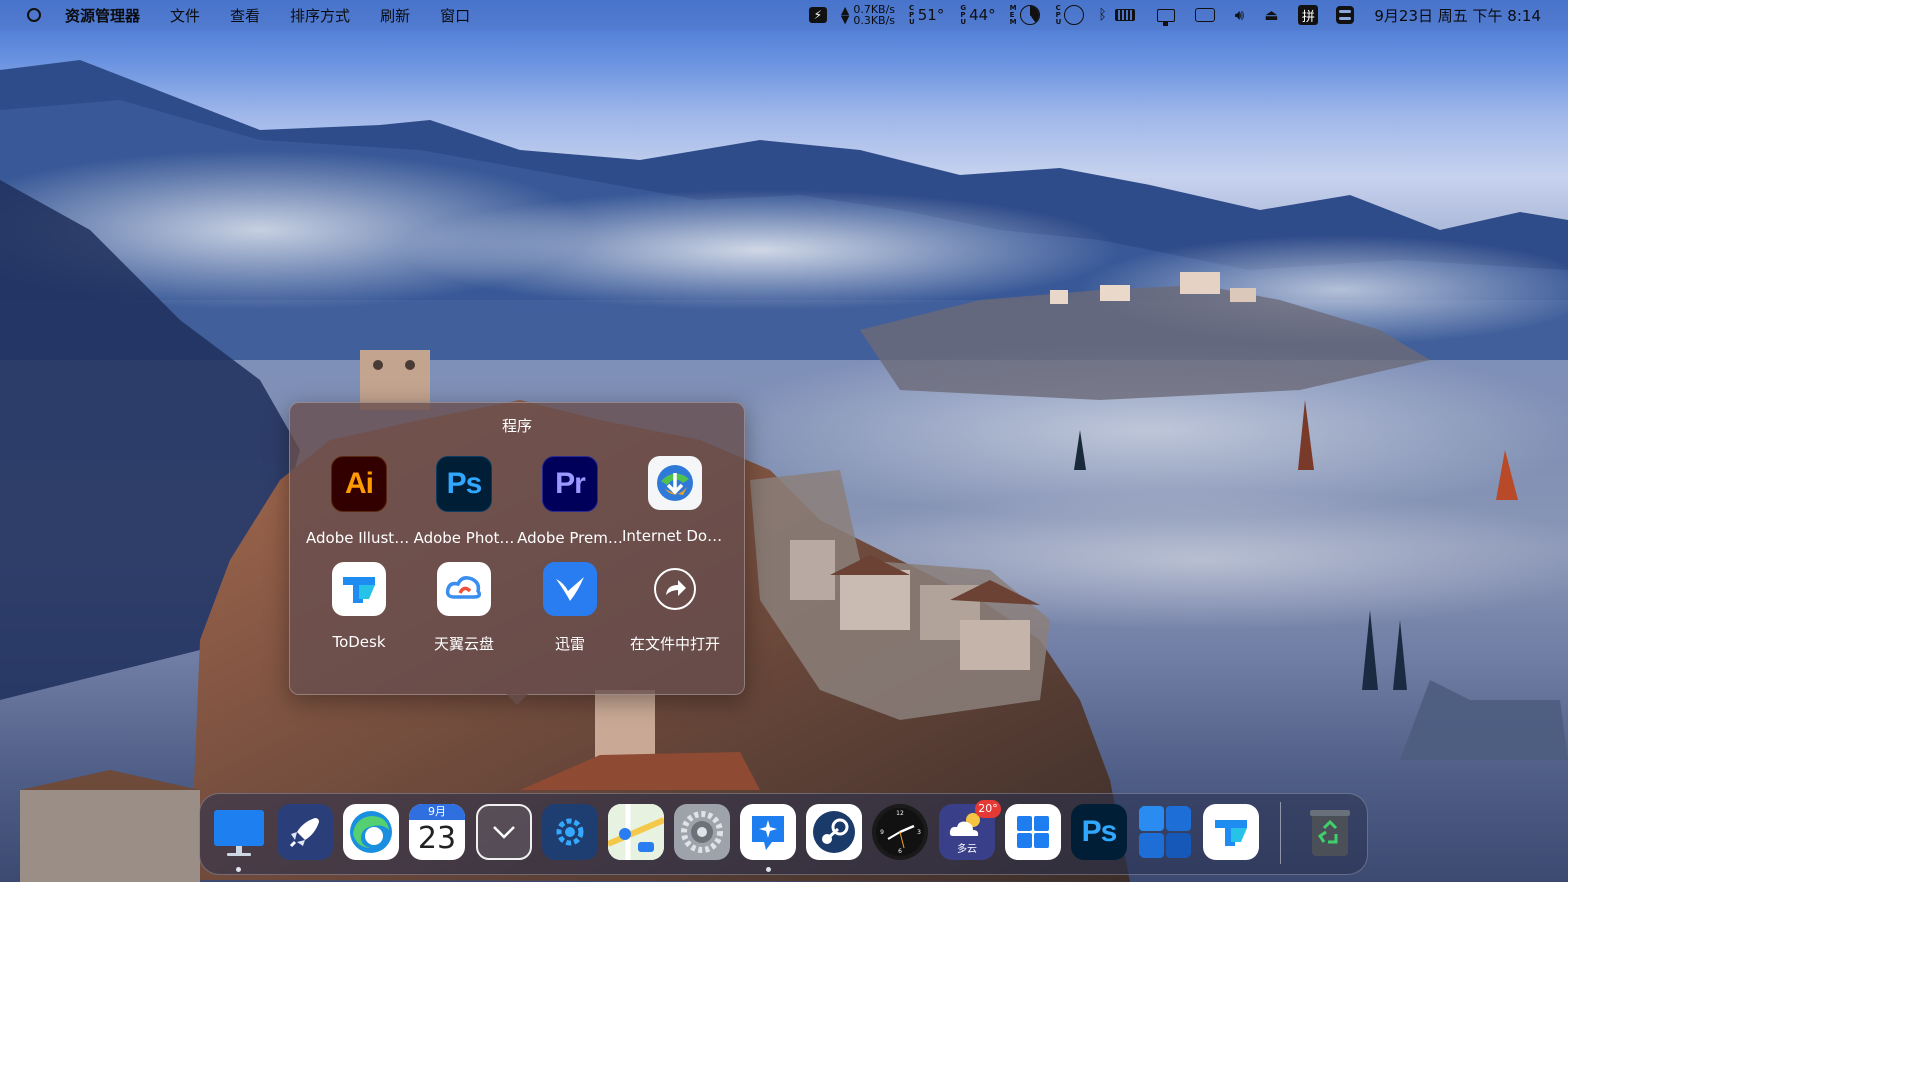  Describe the element at coordinates (675, 483) in the screenshot. I see `internet-download-manager-icon` at that location.